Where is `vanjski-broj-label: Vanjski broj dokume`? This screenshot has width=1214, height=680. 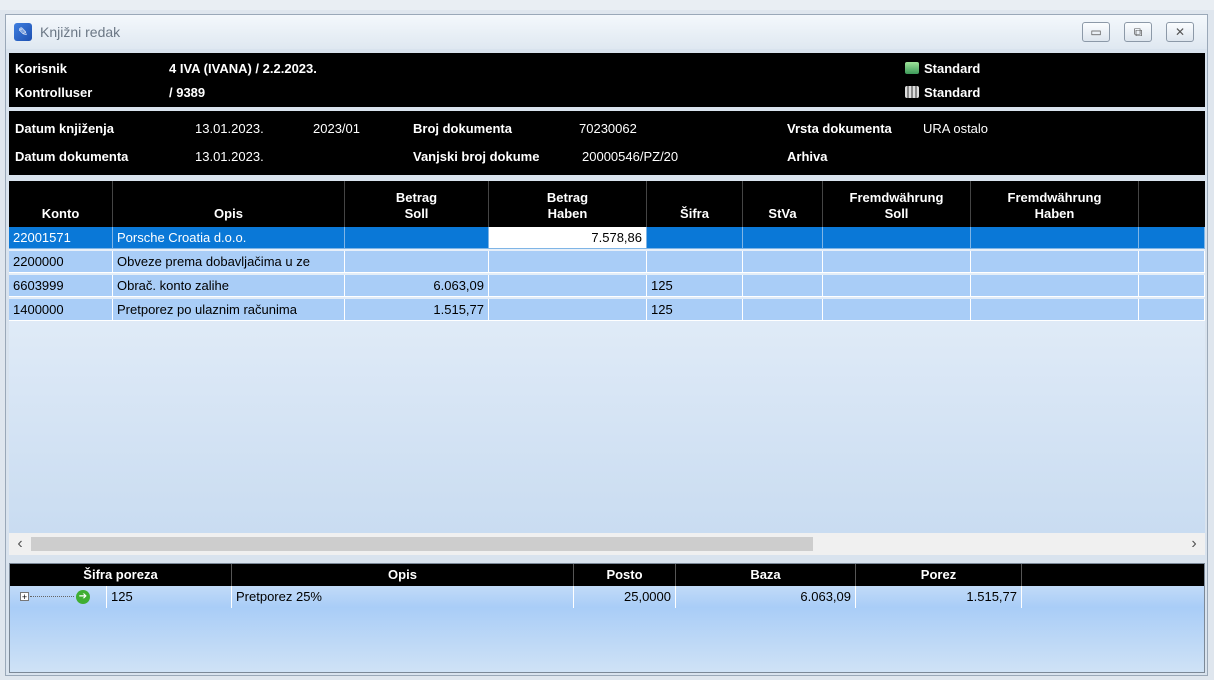
vanjski-broj-label: Vanjski broj dokume is located at coordinates (476, 156).